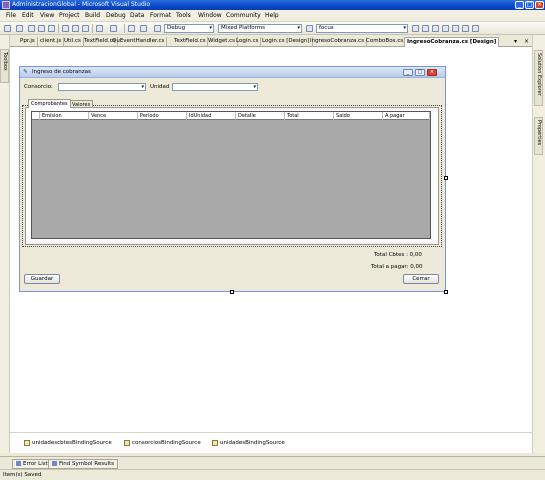 This screenshot has width=545, height=480. What do you see at coordinates (538, 78) in the screenshot?
I see `solution-explorer-tab: Solution Explorer` at bounding box center [538, 78].